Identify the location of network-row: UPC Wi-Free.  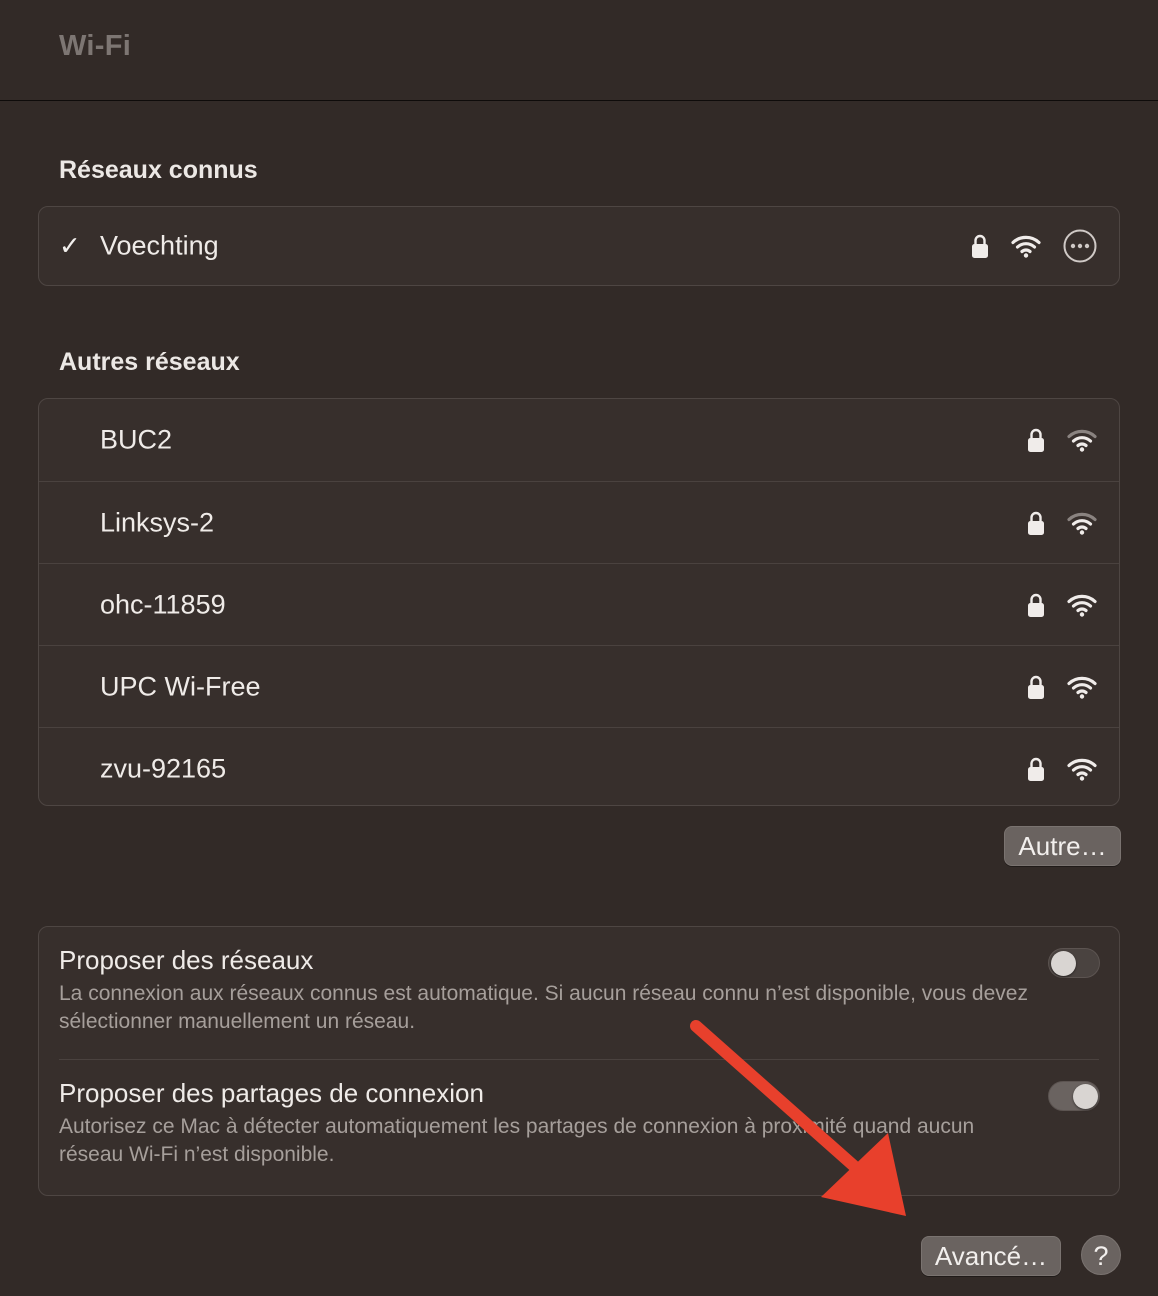
(579, 686).